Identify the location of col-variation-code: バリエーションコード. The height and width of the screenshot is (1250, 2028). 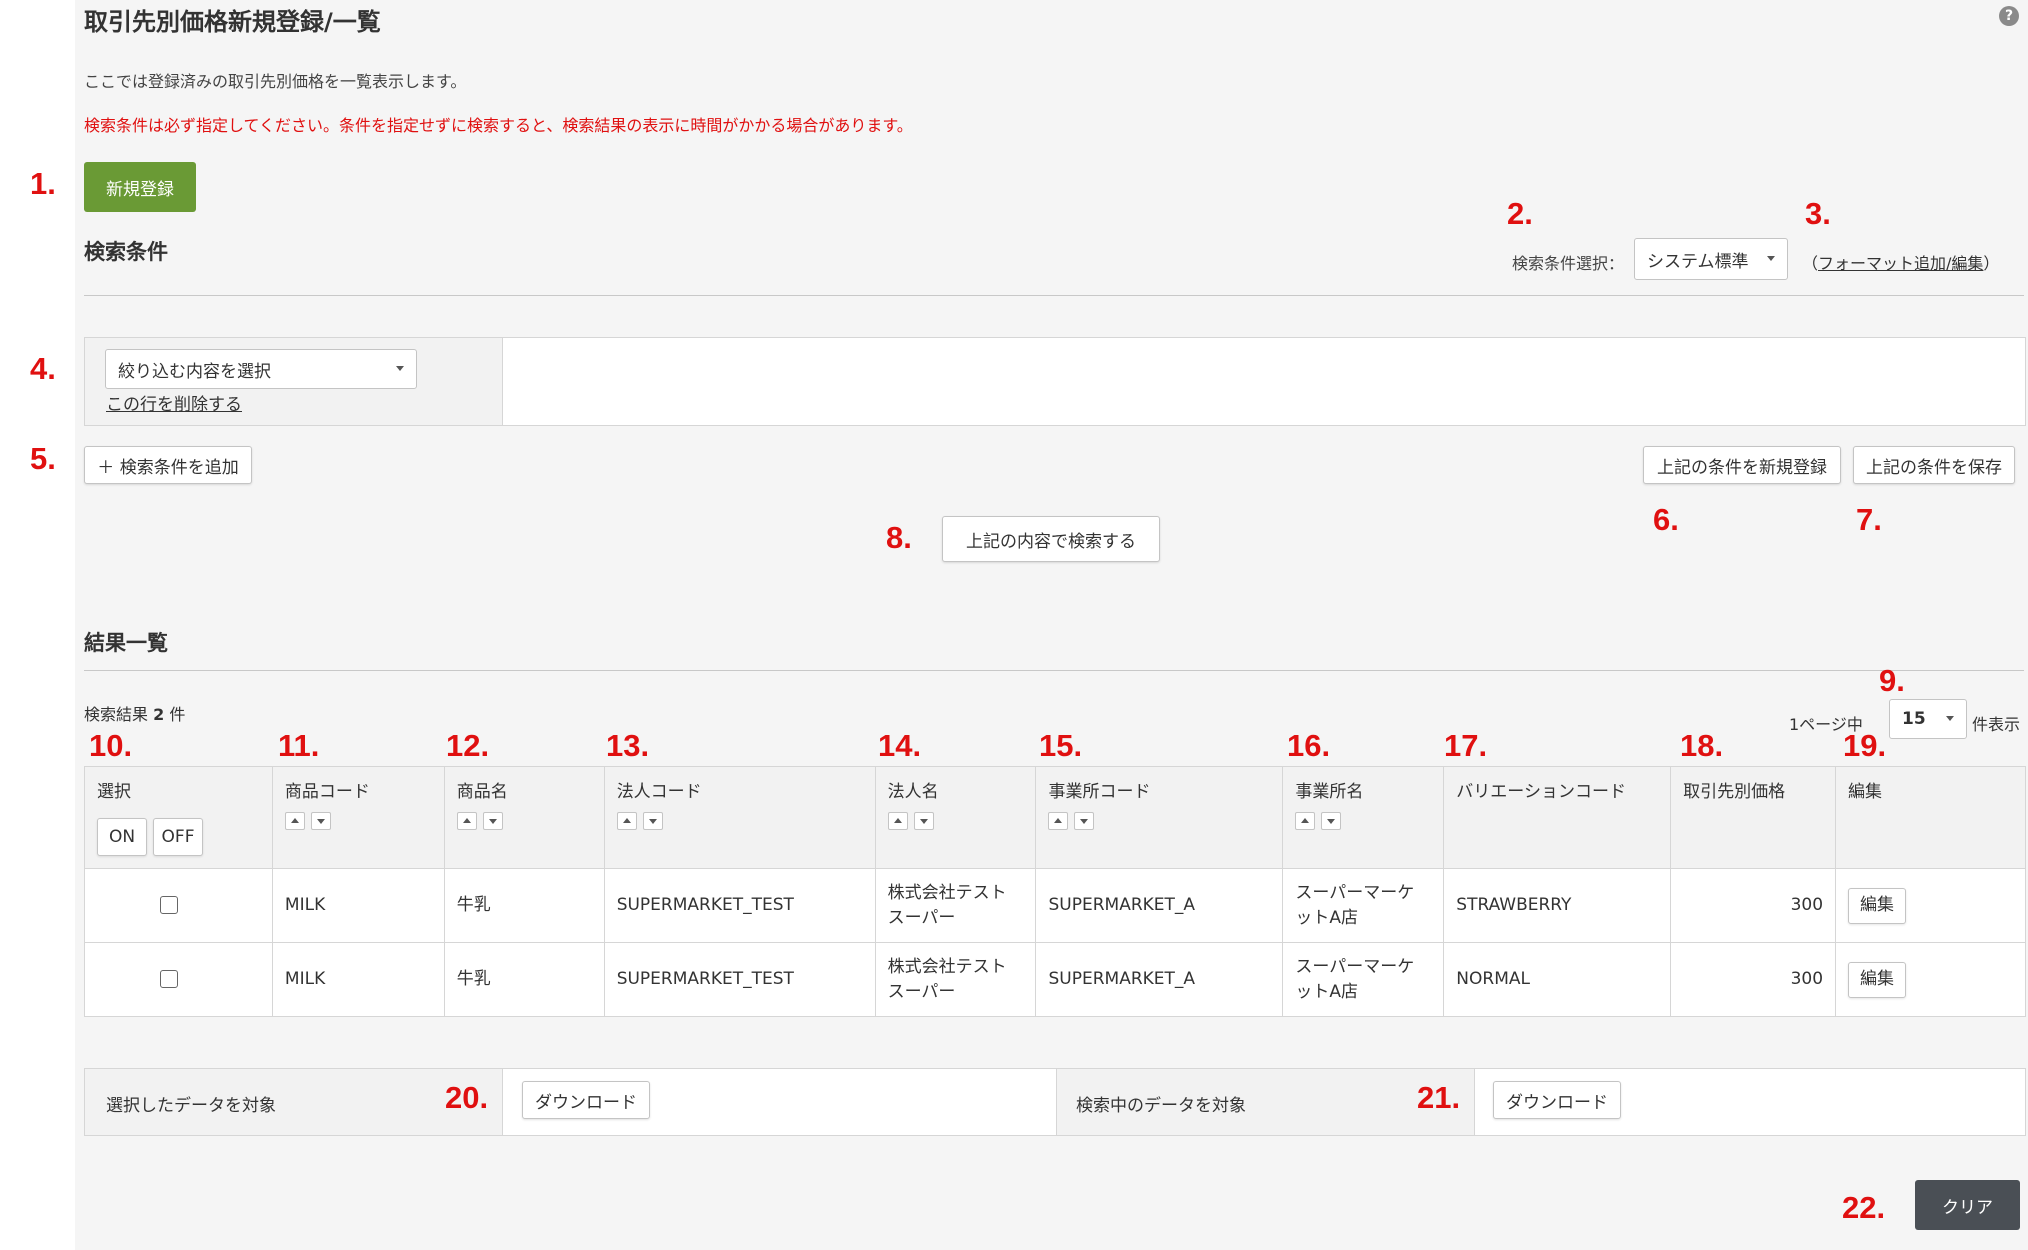
(1557, 817).